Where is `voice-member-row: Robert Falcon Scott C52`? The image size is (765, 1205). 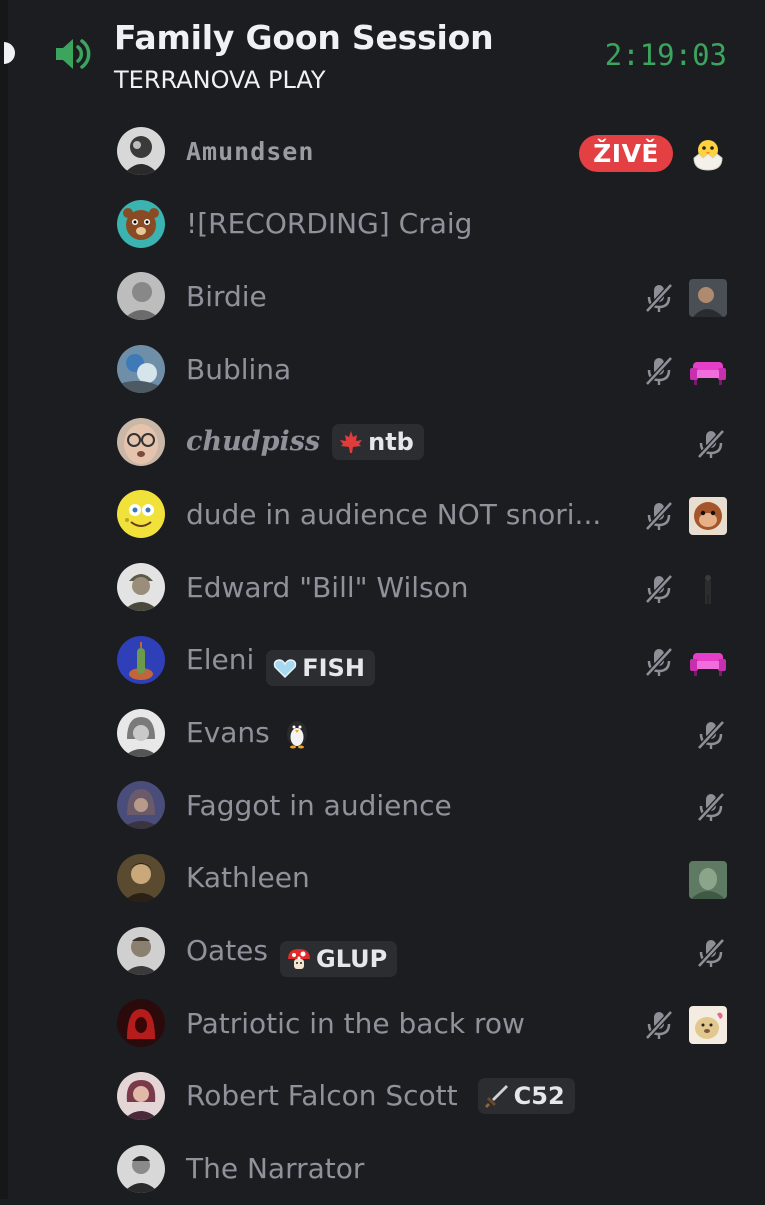 voice-member-row: Robert Falcon Scott C52 is located at coordinates (382, 1096).